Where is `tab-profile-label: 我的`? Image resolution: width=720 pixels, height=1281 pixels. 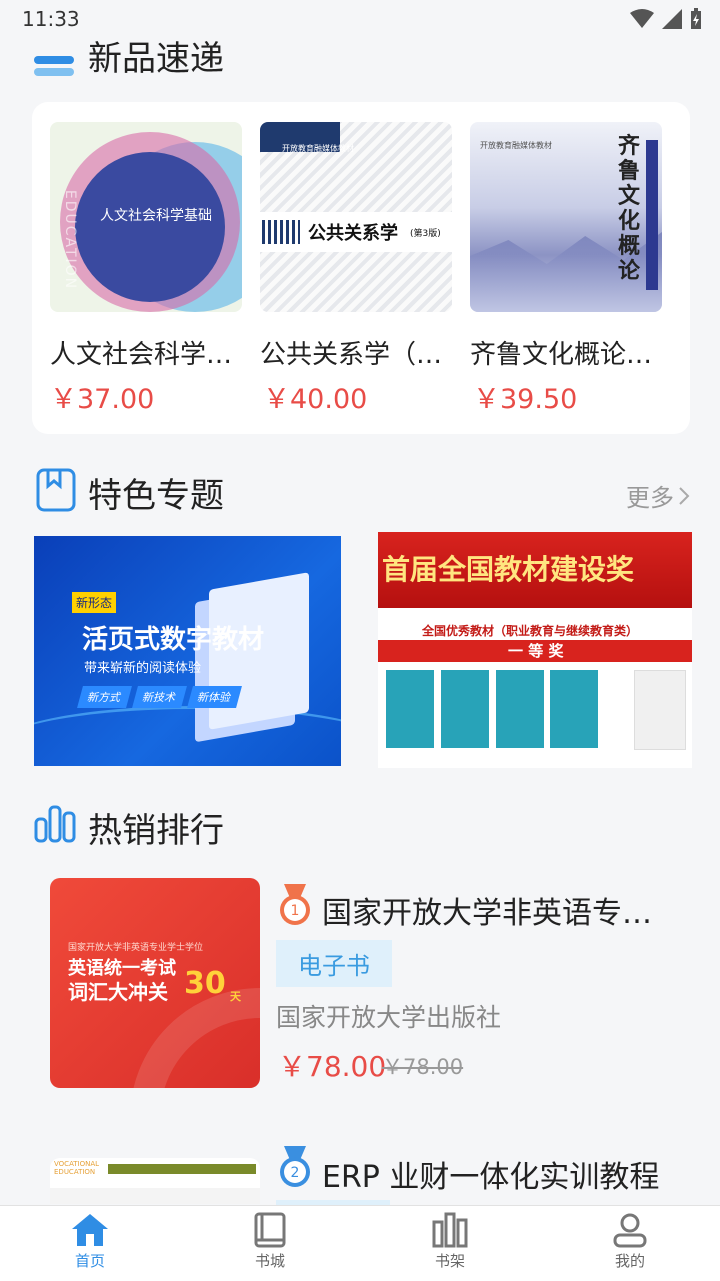
tab-profile-label: 我的 is located at coordinates (629, 1261).